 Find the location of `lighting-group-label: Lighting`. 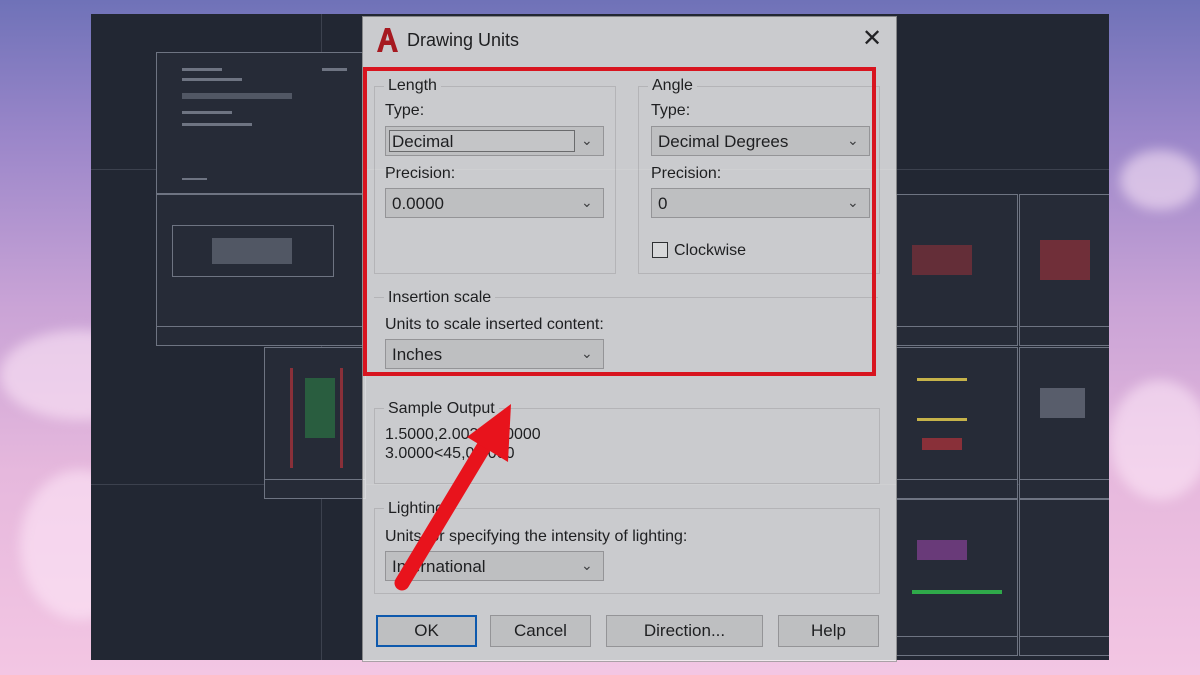

lighting-group-label: Lighting is located at coordinates (416, 509).